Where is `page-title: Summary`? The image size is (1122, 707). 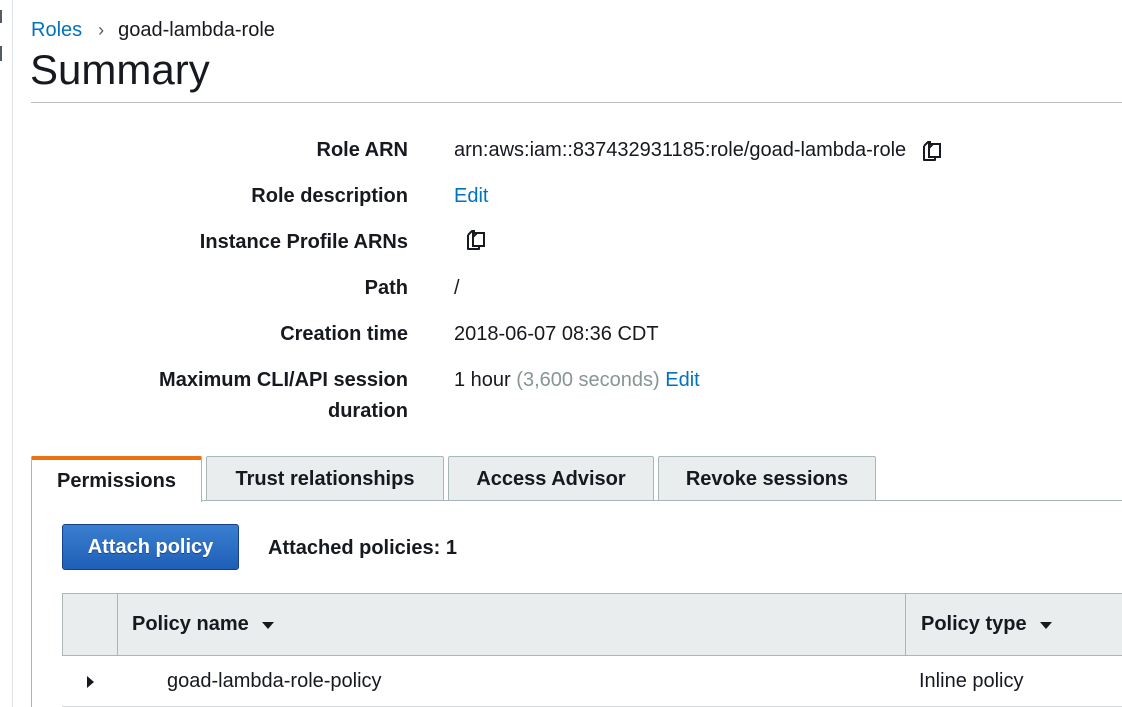 page-title: Summary is located at coordinates (120, 69).